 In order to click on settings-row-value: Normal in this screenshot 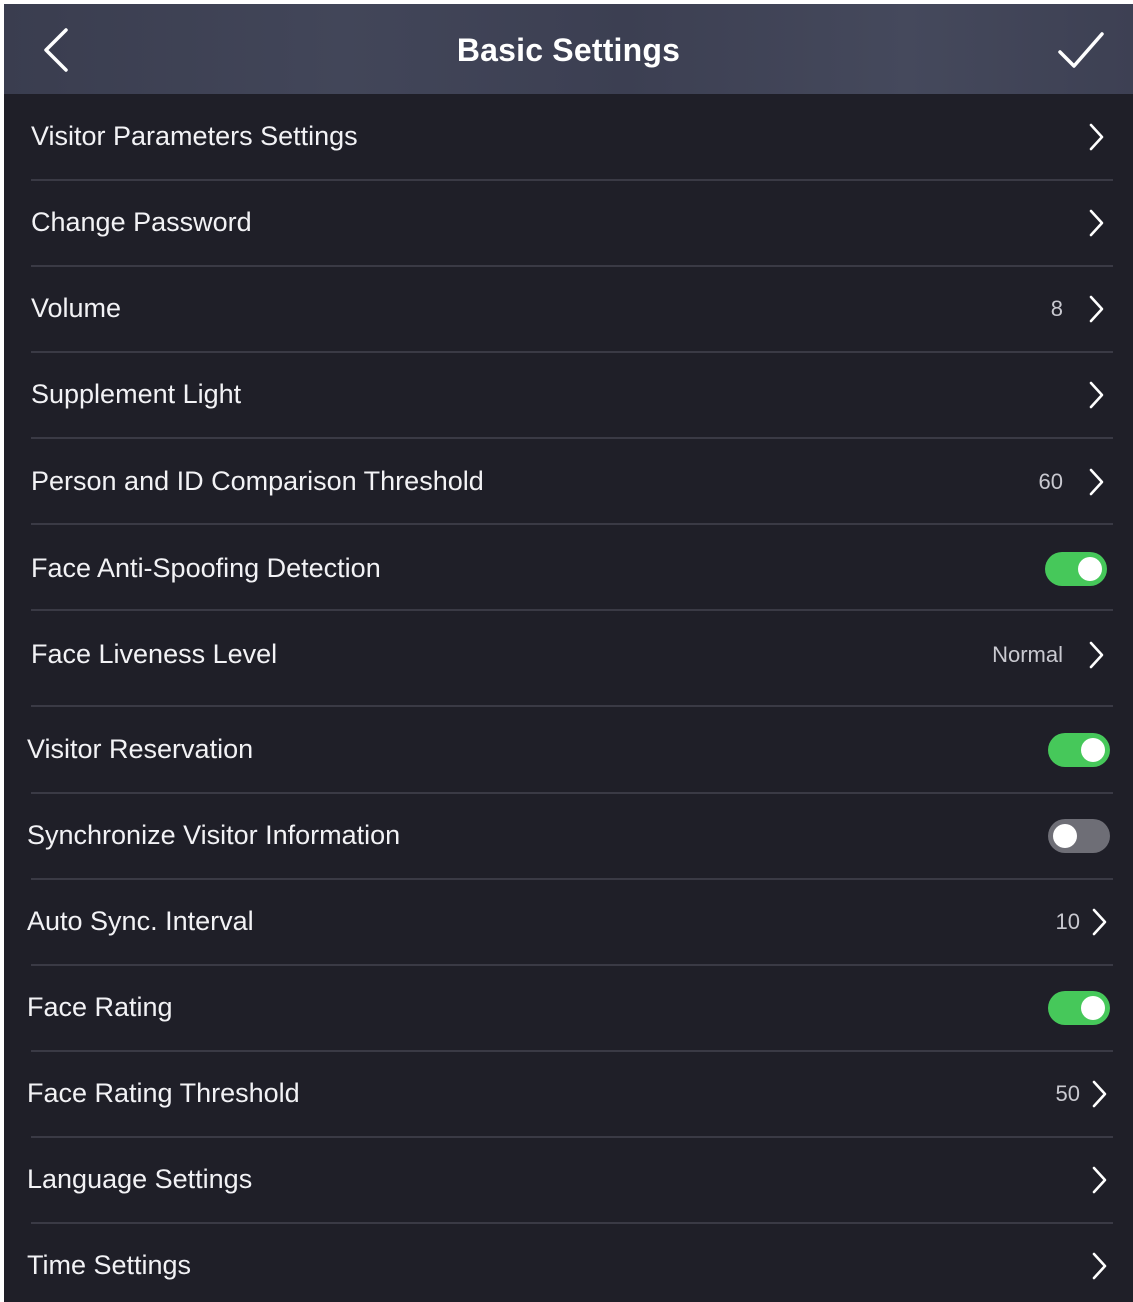, I will do `click(1027, 654)`.